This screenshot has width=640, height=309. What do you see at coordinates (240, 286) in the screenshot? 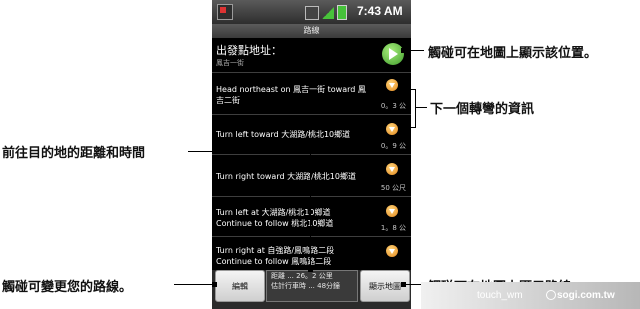
I see `edit-button: 編輯` at bounding box center [240, 286].